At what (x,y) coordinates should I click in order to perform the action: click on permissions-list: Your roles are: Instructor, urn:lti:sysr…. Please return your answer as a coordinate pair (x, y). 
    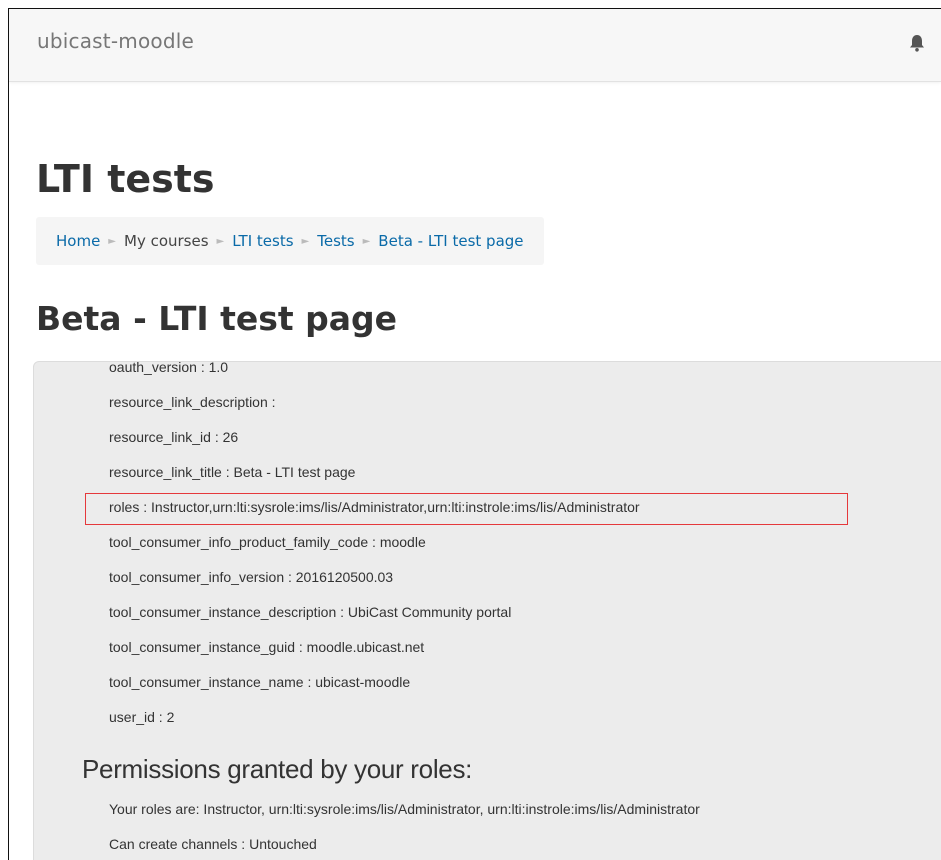
    Looking at the image, I should click on (404, 826).